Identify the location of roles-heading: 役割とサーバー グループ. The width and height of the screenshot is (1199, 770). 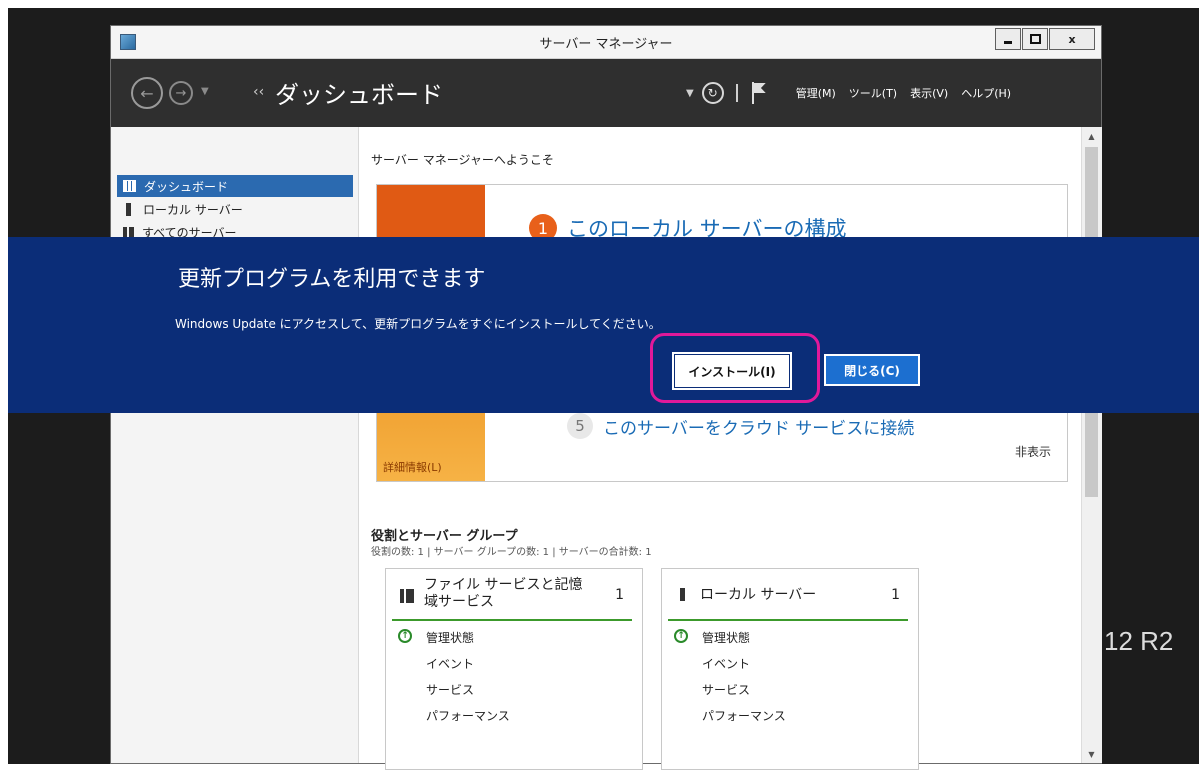
(444, 536).